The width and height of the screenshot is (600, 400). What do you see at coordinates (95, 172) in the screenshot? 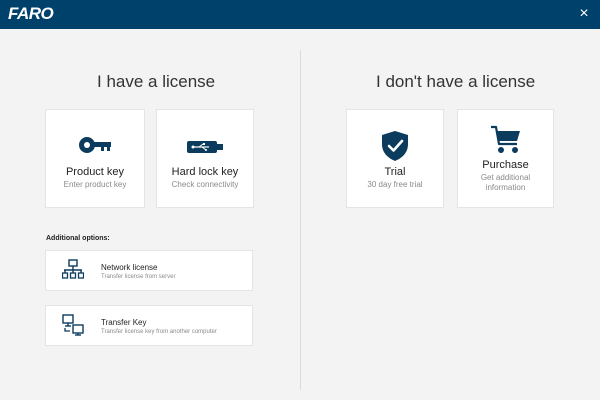
I see `product-key-label: Product key` at bounding box center [95, 172].